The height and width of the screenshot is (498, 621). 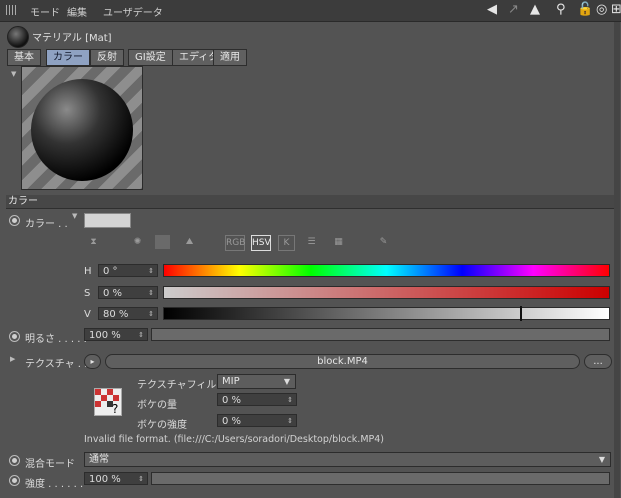 I want to click on top-menu-bar, so click(x=310, y=11).